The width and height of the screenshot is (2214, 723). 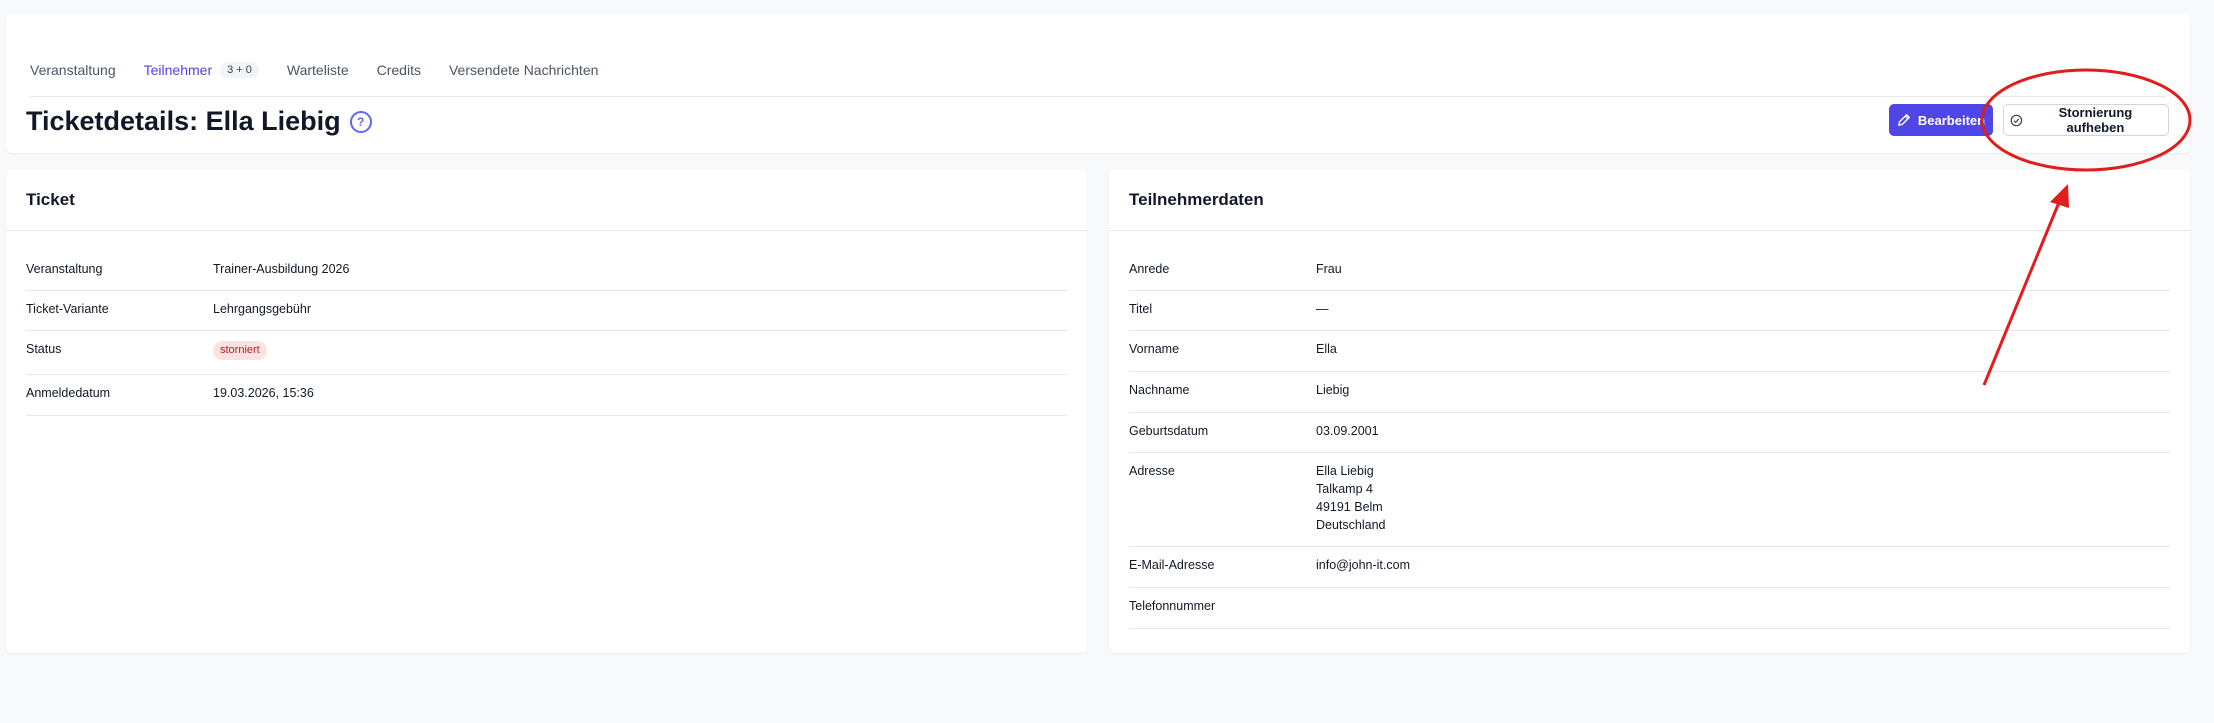 What do you see at coordinates (1149, 269) in the screenshot?
I see `row-label: Anrede` at bounding box center [1149, 269].